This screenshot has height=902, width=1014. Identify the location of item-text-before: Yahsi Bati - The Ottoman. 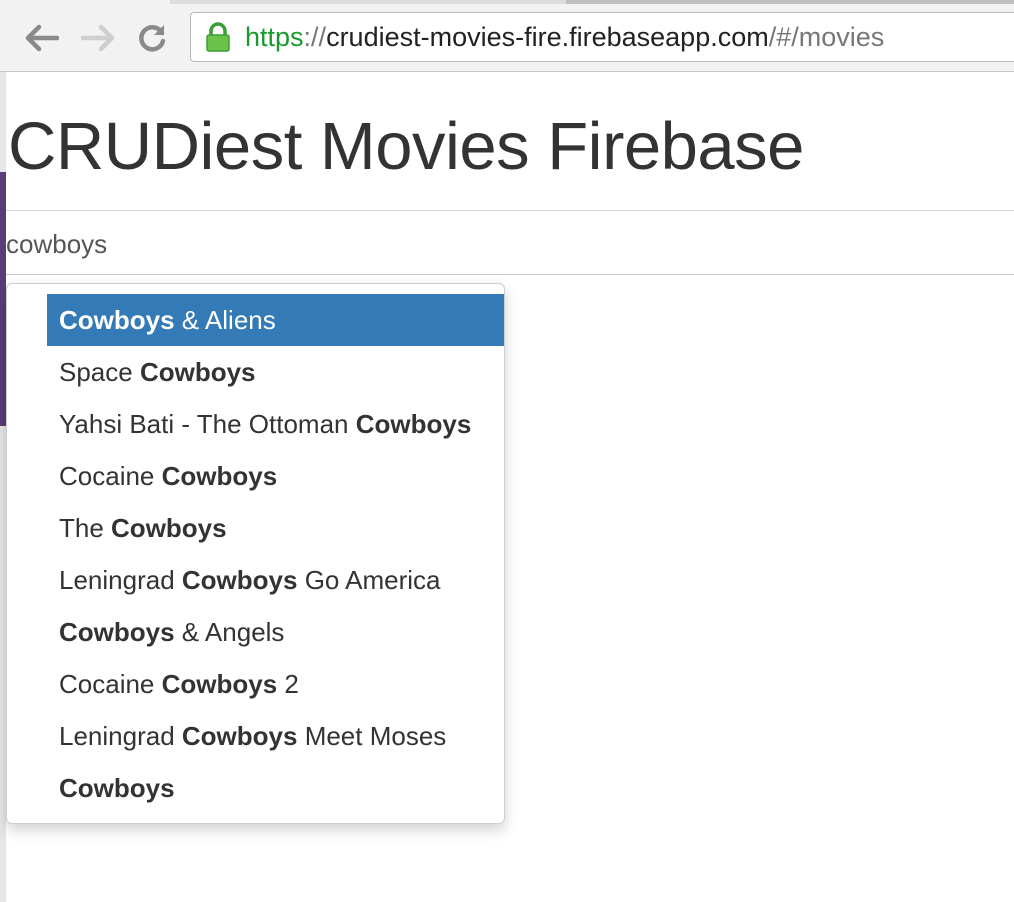
(207, 424).